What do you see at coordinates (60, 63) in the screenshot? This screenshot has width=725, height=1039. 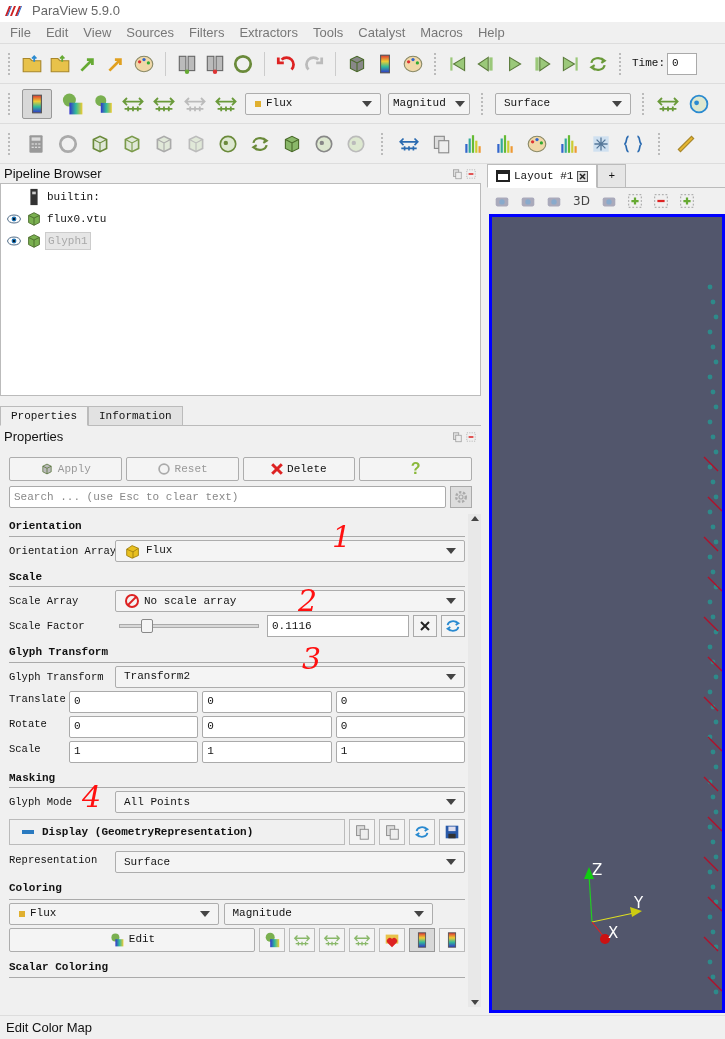 I see `save-folder-icon` at bounding box center [60, 63].